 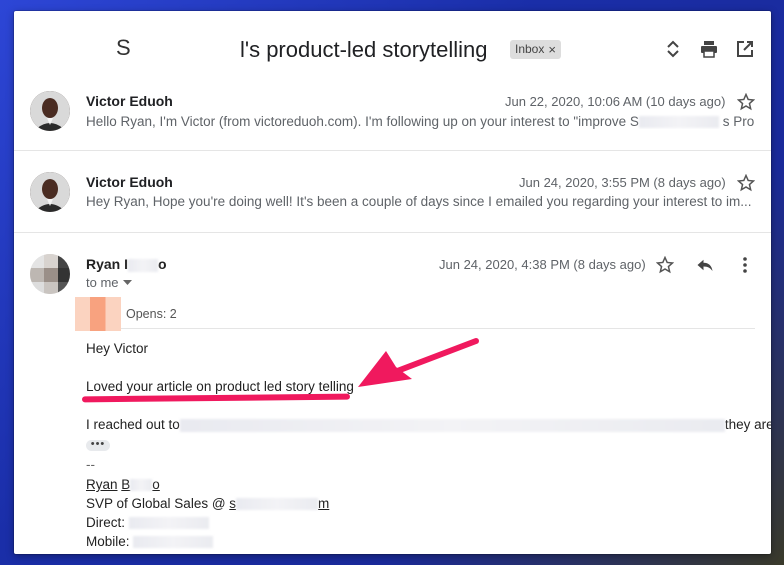 I want to click on show-trimmed-content-button: •••, so click(x=98, y=445).